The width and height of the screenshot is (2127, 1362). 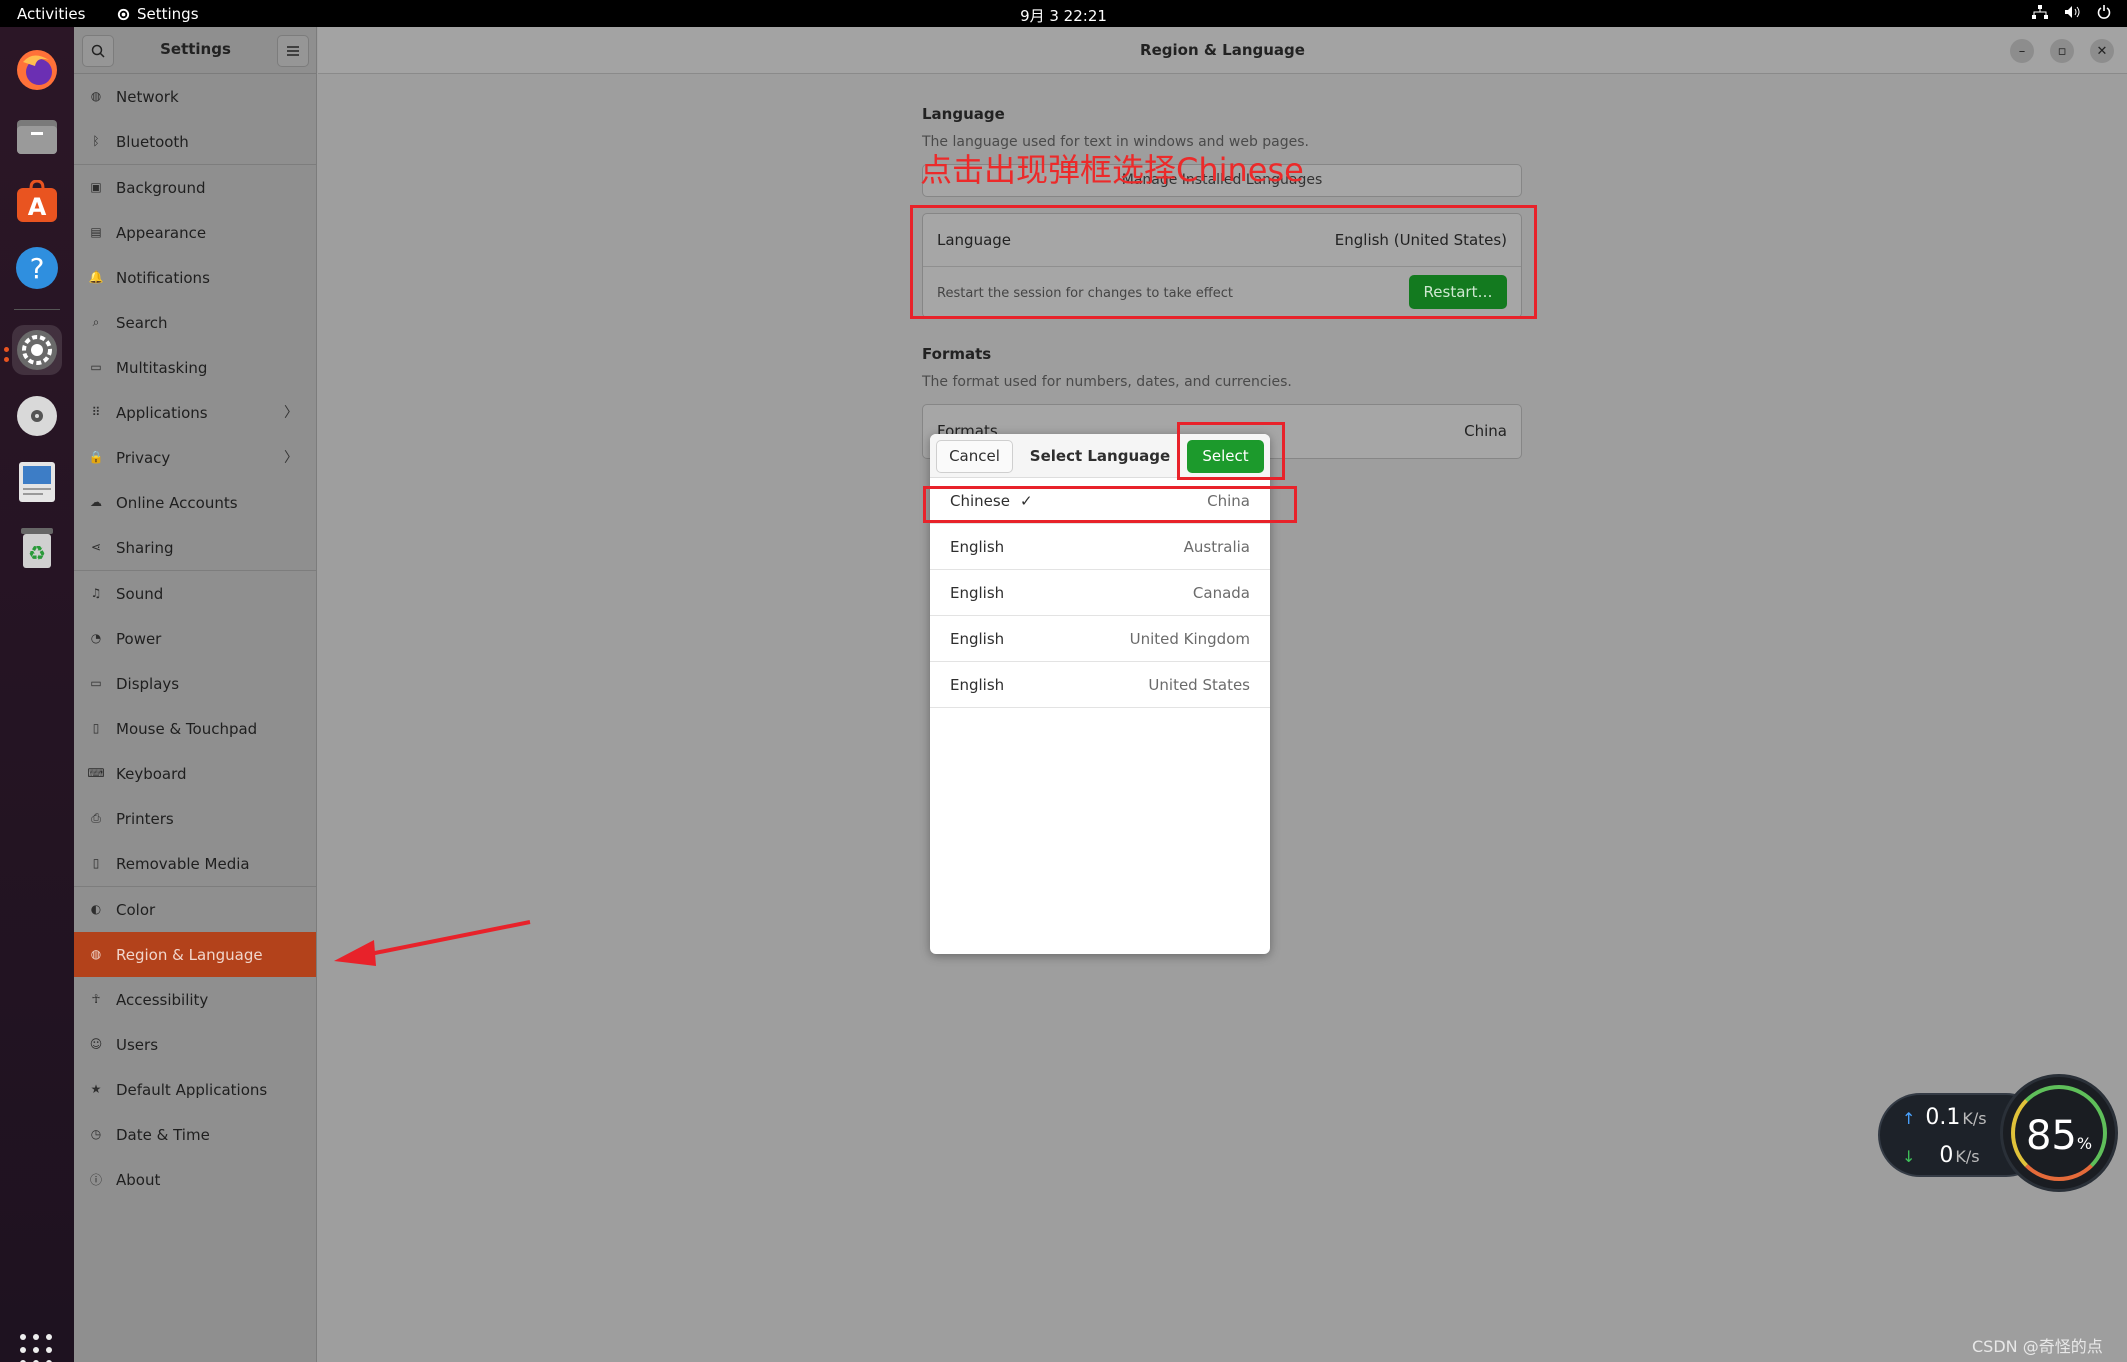 I want to click on maximize-icon: ▫, so click(x=2062, y=51).